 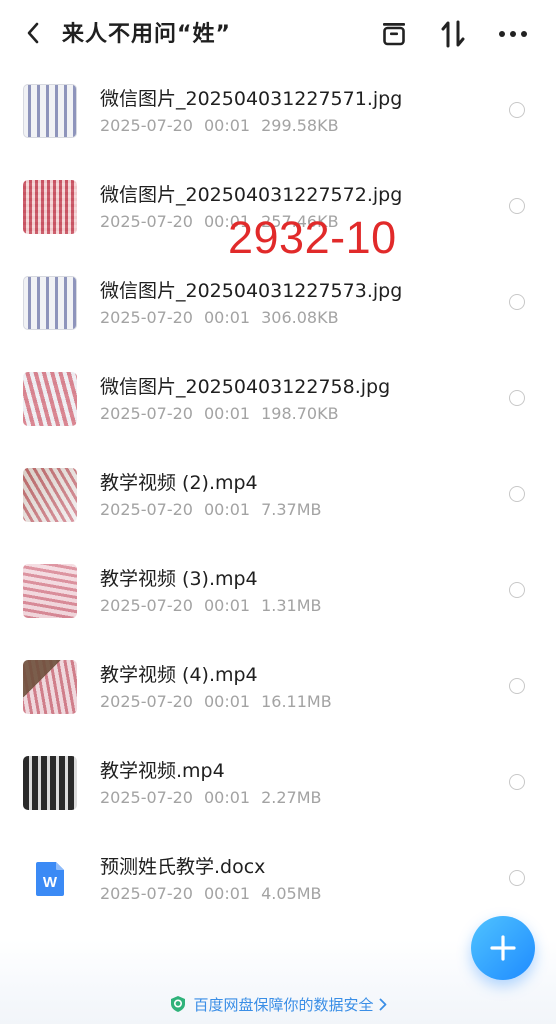 What do you see at coordinates (179, 675) in the screenshot?
I see `file-name: 教学视频 (4).mp4` at bounding box center [179, 675].